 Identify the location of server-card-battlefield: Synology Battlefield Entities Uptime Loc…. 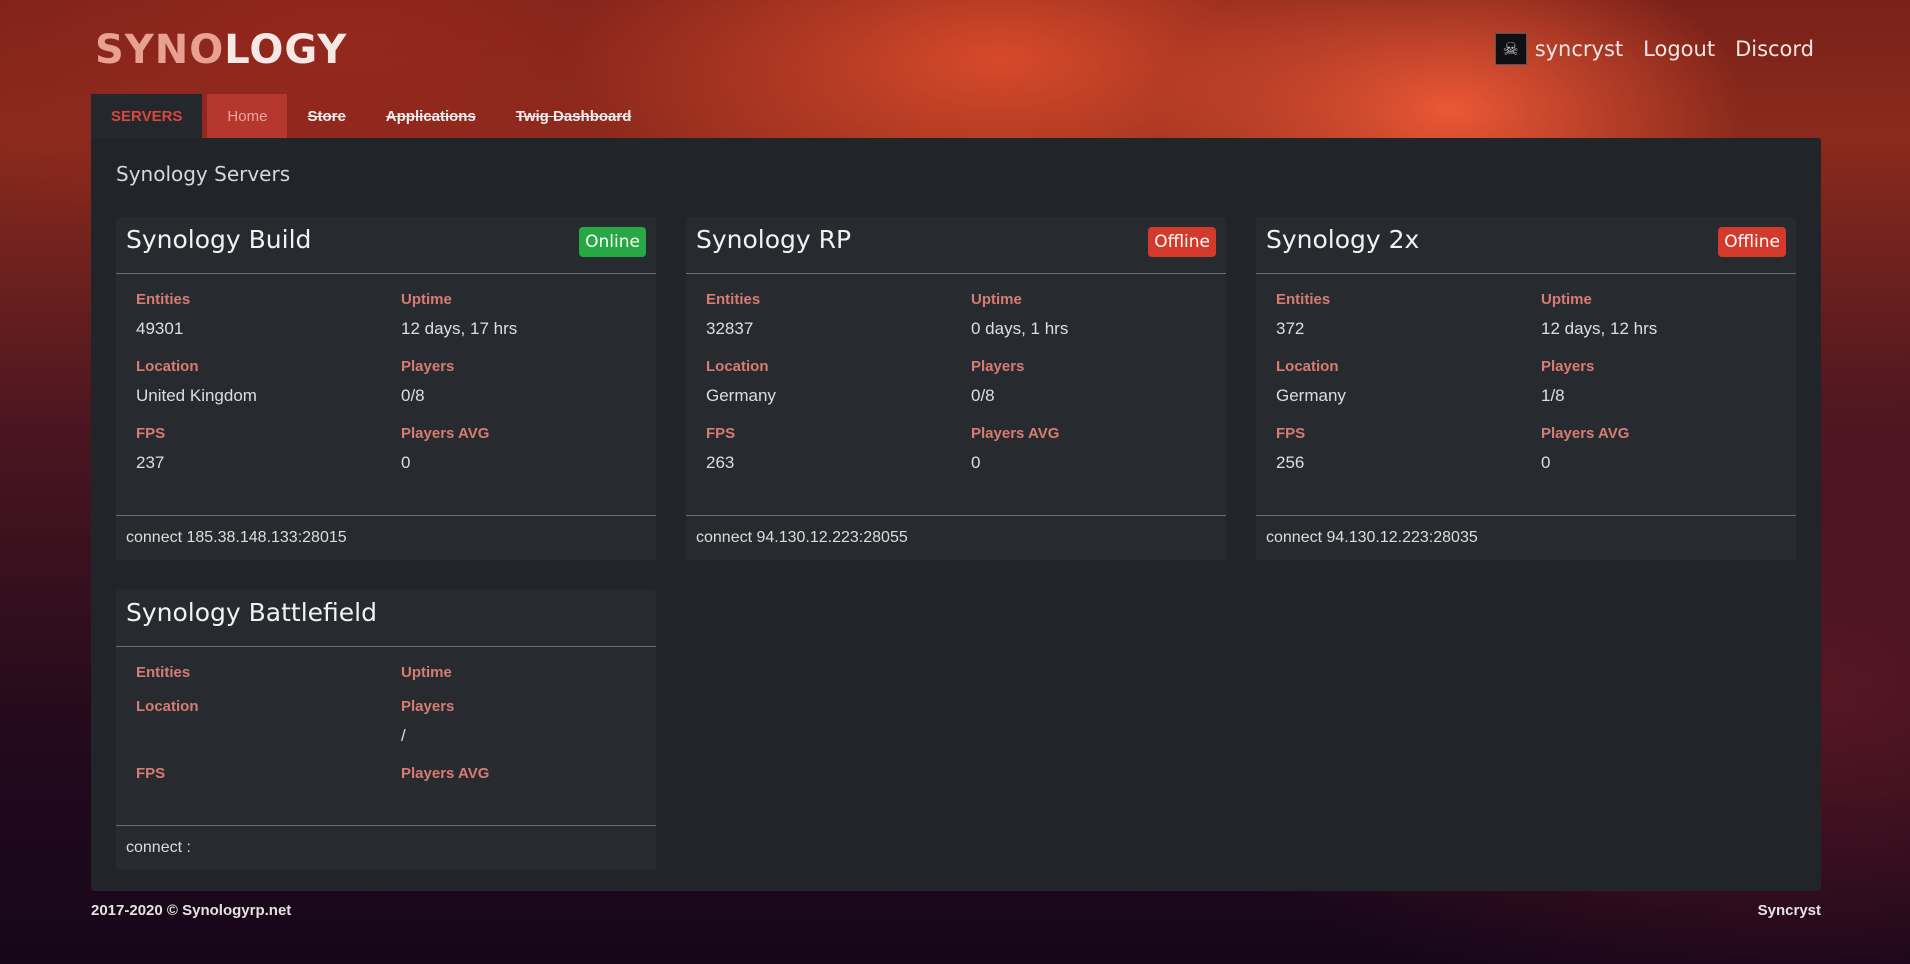
(386, 730).